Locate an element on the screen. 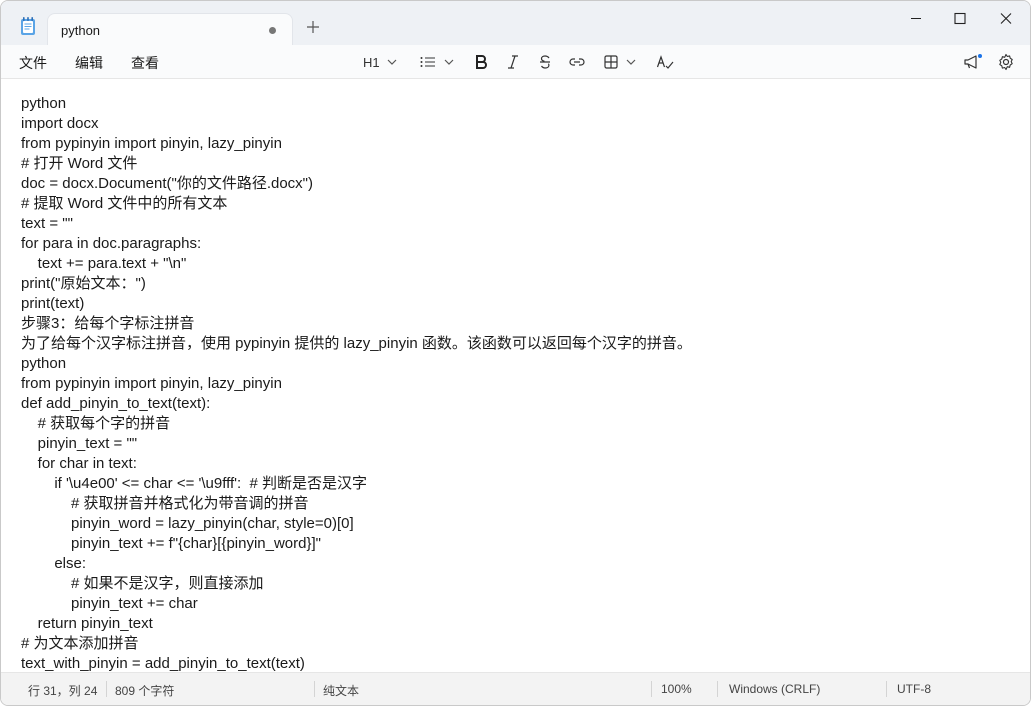 This screenshot has width=1031, height=706. megaphone-icon is located at coordinates (973, 61).